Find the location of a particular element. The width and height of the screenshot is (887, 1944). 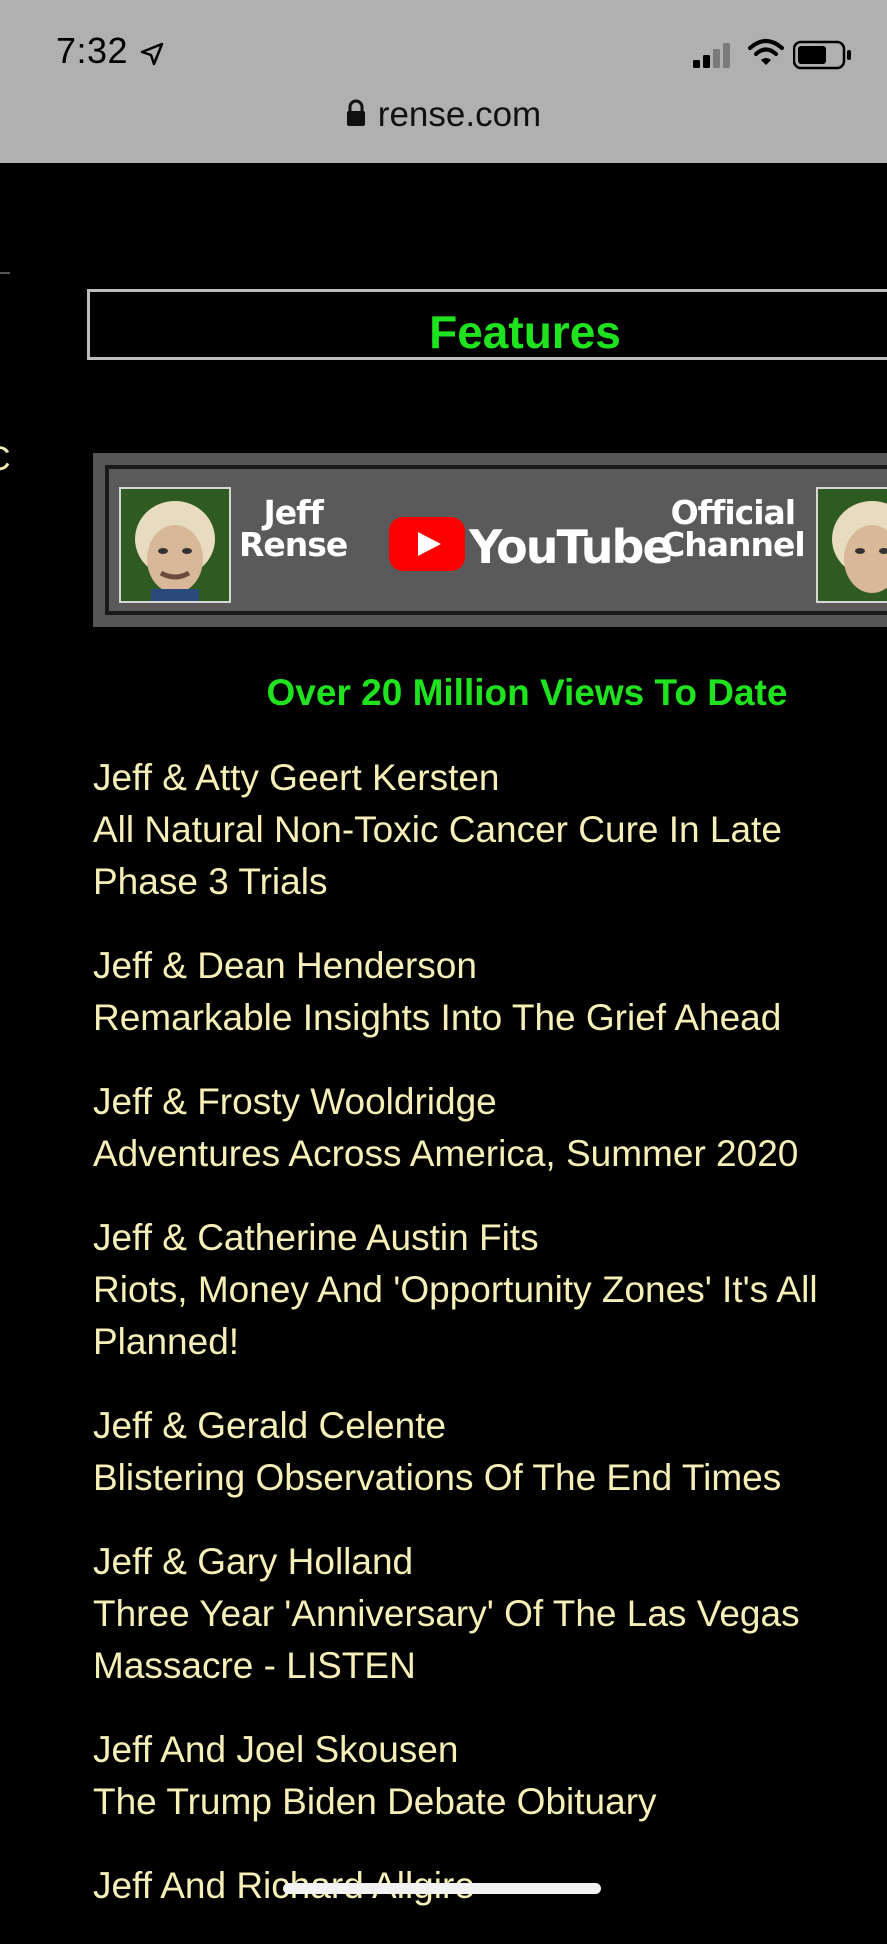

browser-chrome: 7:32 rense.com is located at coordinates (443, 81).